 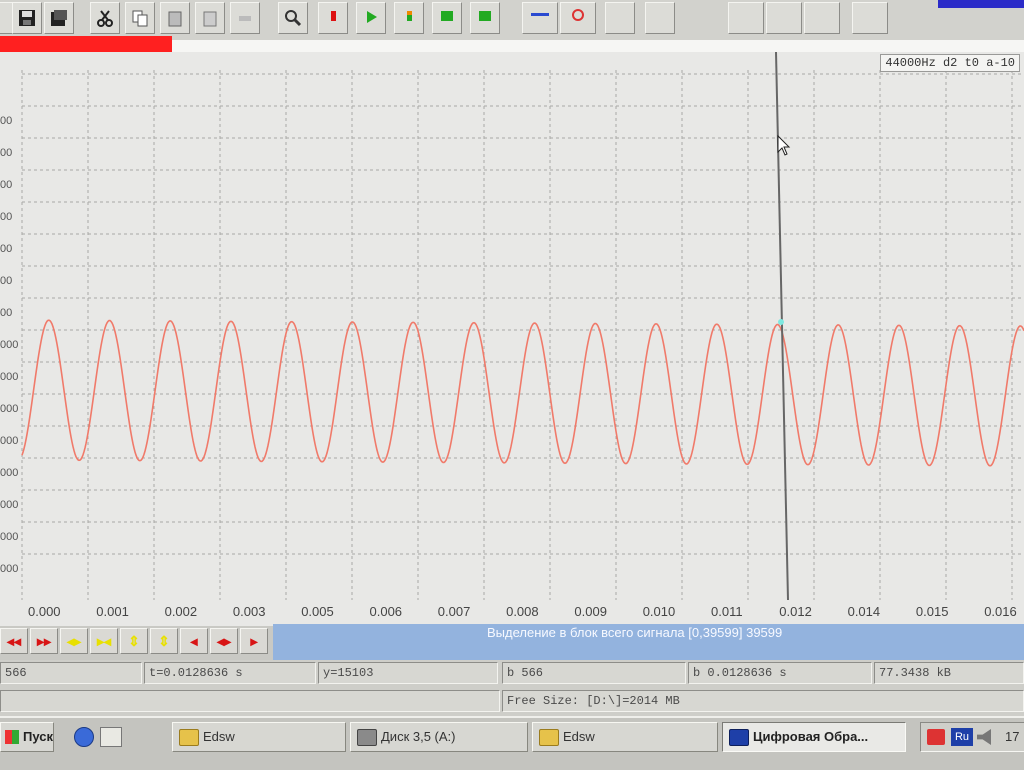 What do you see at coordinates (105, 18) in the screenshot?
I see `cut-icon` at bounding box center [105, 18].